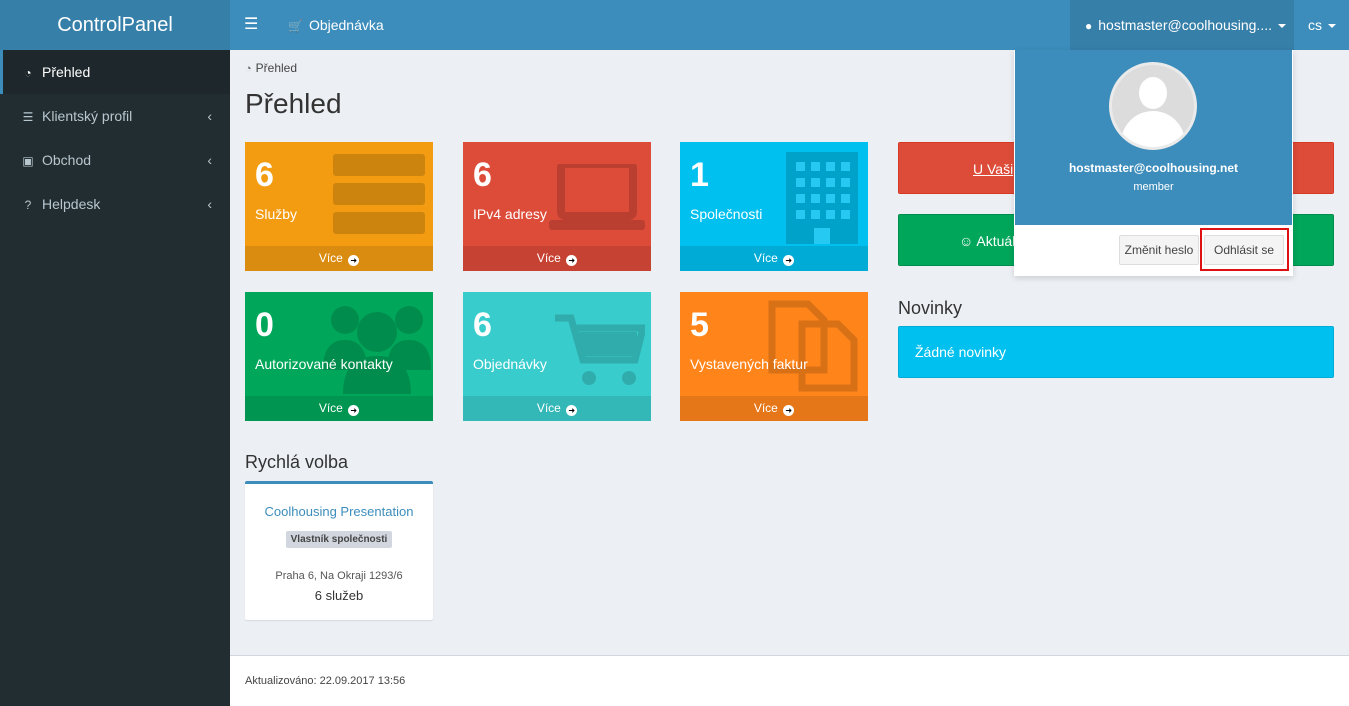 This screenshot has height=706, width=1349. I want to click on sidebar-item-klientsky-profil: ☰ Klientský profil ‹, so click(115, 116).